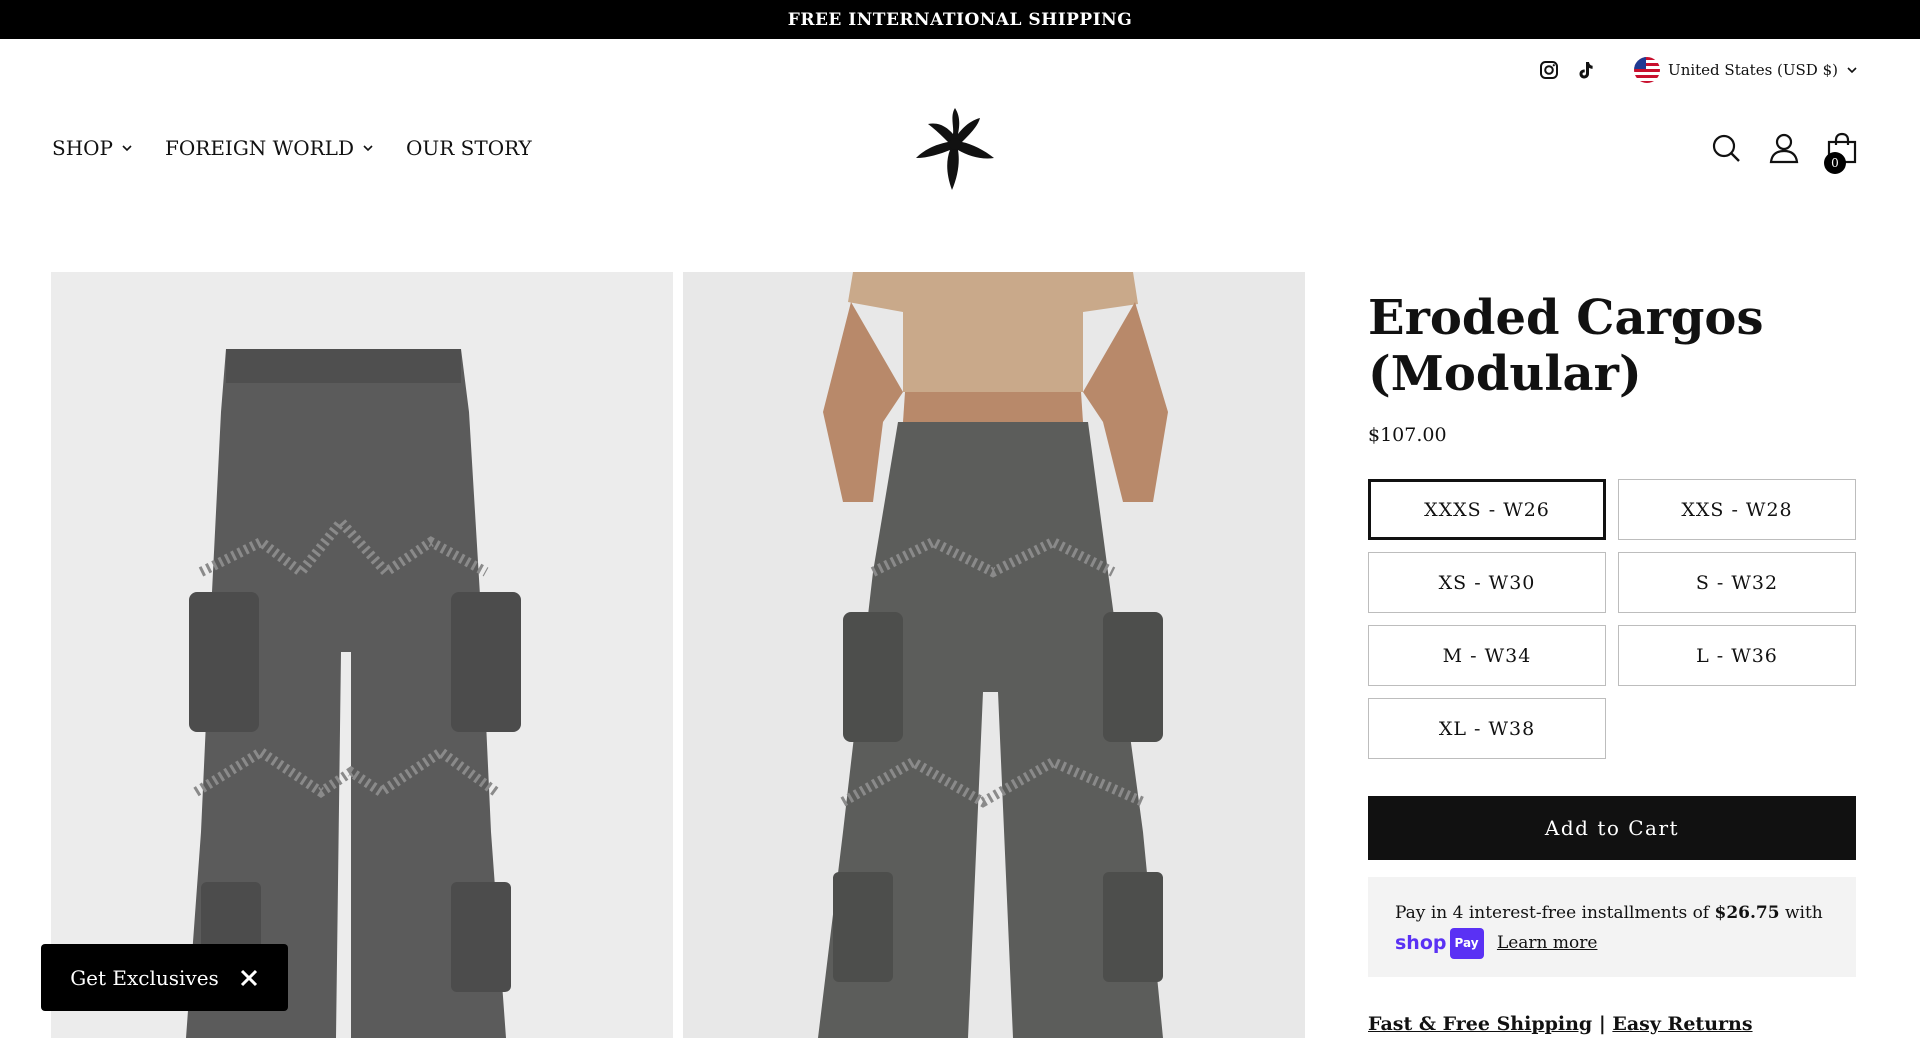 The height and width of the screenshot is (1038, 1920). Describe the element at coordinates (144, 977) in the screenshot. I see `get-exclusives-label: Get Exclusives` at that location.